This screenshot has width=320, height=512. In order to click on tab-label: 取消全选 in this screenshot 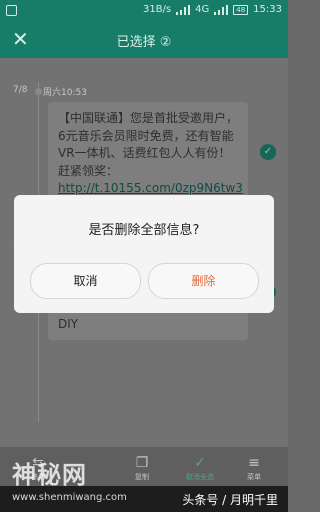, I will do `click(200, 477)`.